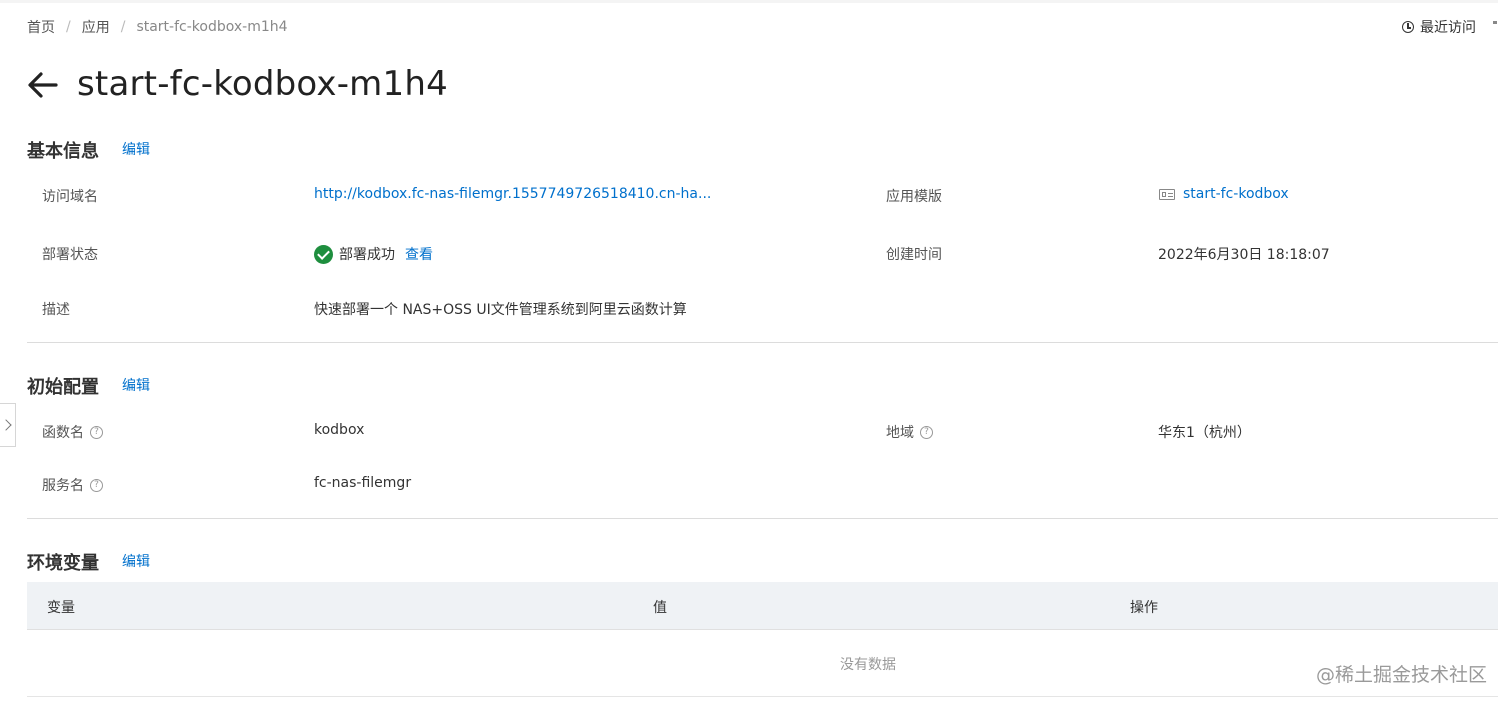 The image size is (1498, 703). Describe the element at coordinates (136, 149) in the screenshot. I see `basic-info-edit-link: 编辑` at that location.